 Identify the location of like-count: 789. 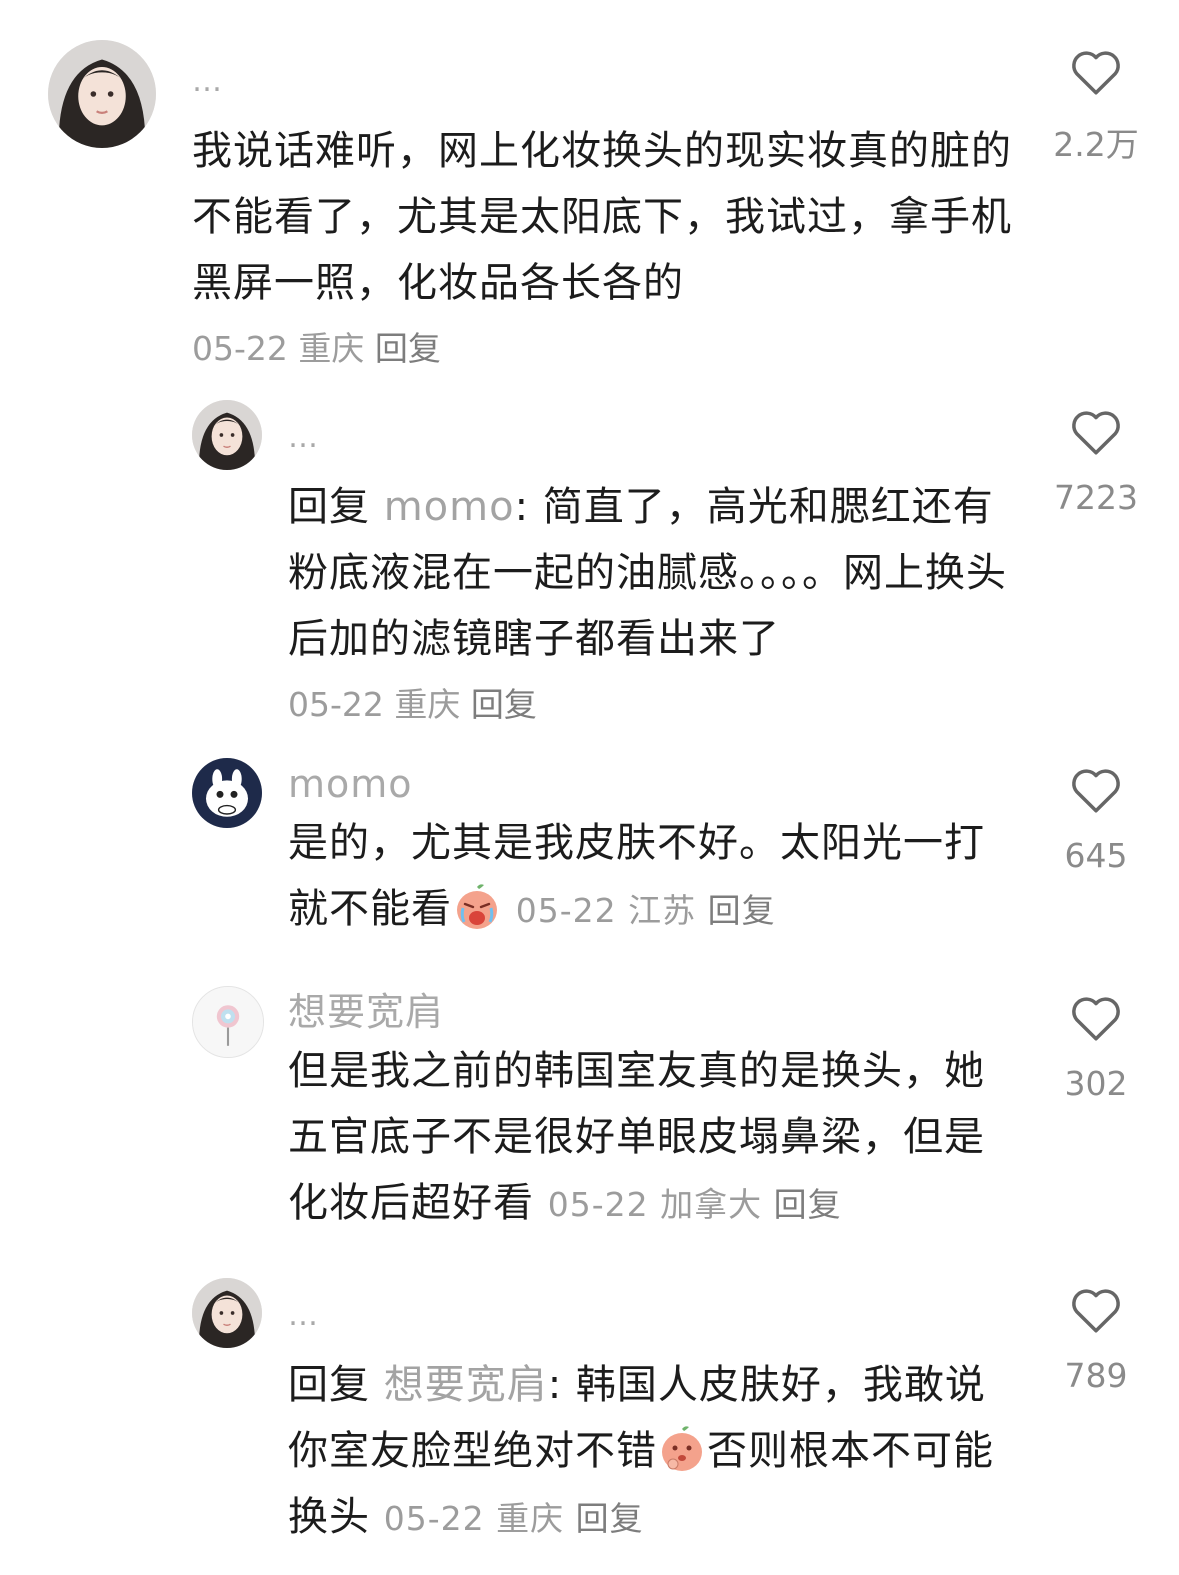
(1096, 1375).